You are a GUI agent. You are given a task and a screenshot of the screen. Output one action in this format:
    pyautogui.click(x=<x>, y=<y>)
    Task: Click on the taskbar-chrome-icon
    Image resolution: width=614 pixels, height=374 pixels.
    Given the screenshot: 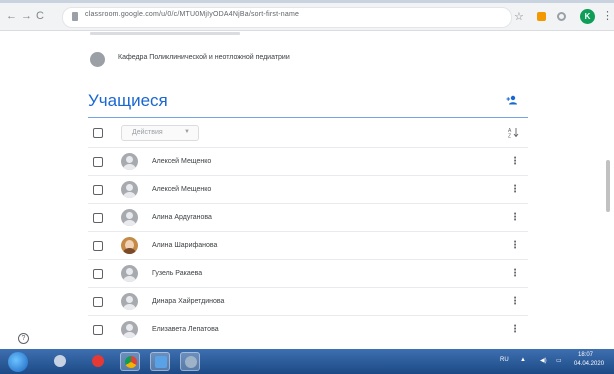 What is the action you would take?
    pyautogui.click(x=130, y=361)
    